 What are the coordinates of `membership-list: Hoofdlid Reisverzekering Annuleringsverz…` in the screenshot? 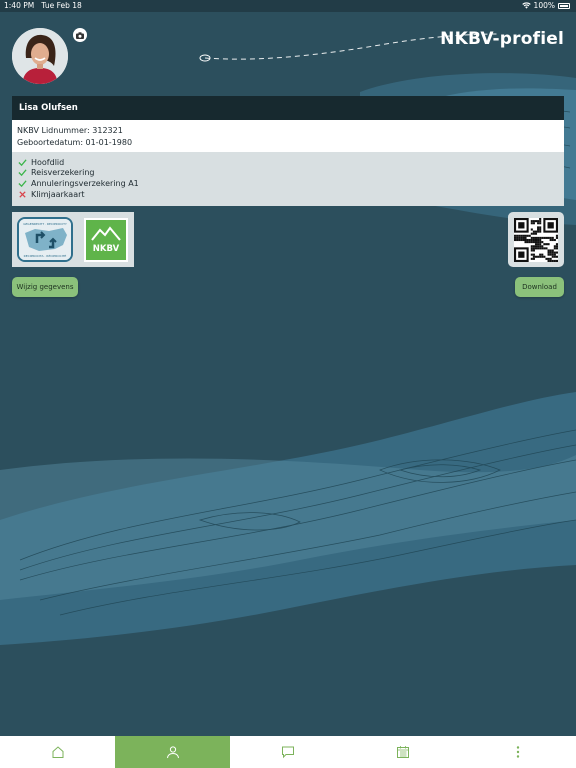 It's located at (288, 179).